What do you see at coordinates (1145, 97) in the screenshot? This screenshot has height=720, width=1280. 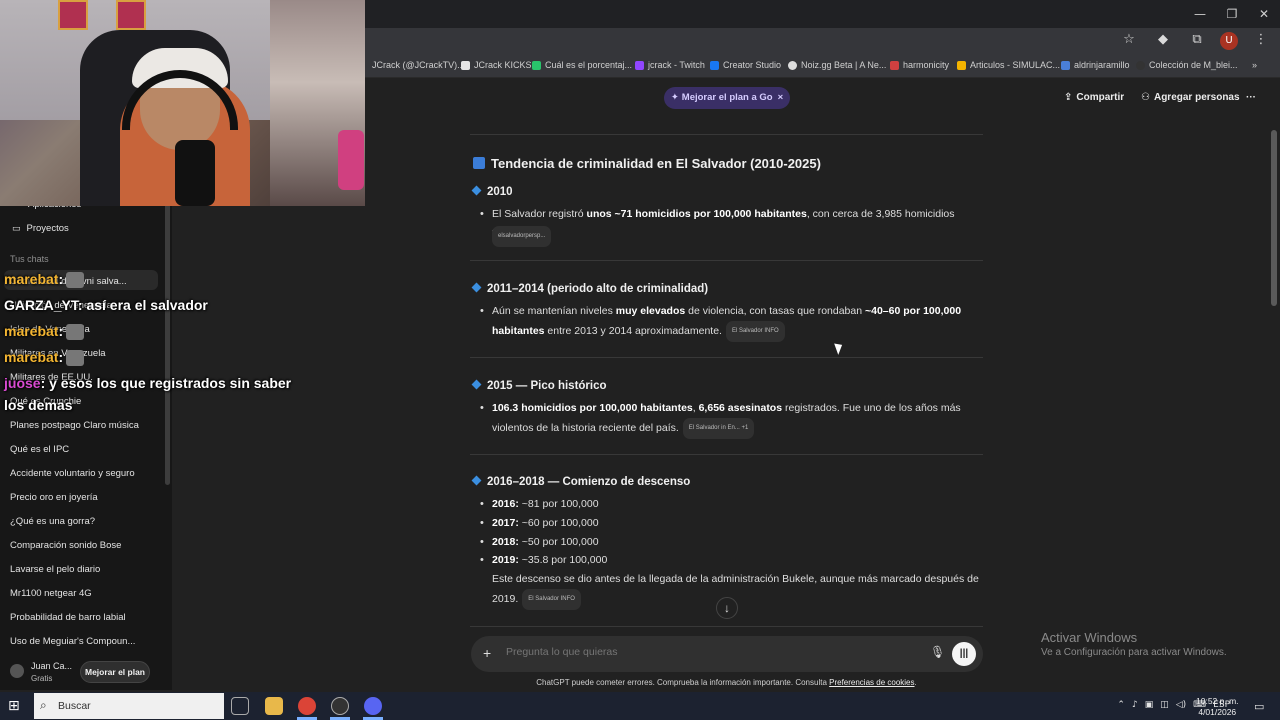 I see `add-person-icon: ⚇` at bounding box center [1145, 97].